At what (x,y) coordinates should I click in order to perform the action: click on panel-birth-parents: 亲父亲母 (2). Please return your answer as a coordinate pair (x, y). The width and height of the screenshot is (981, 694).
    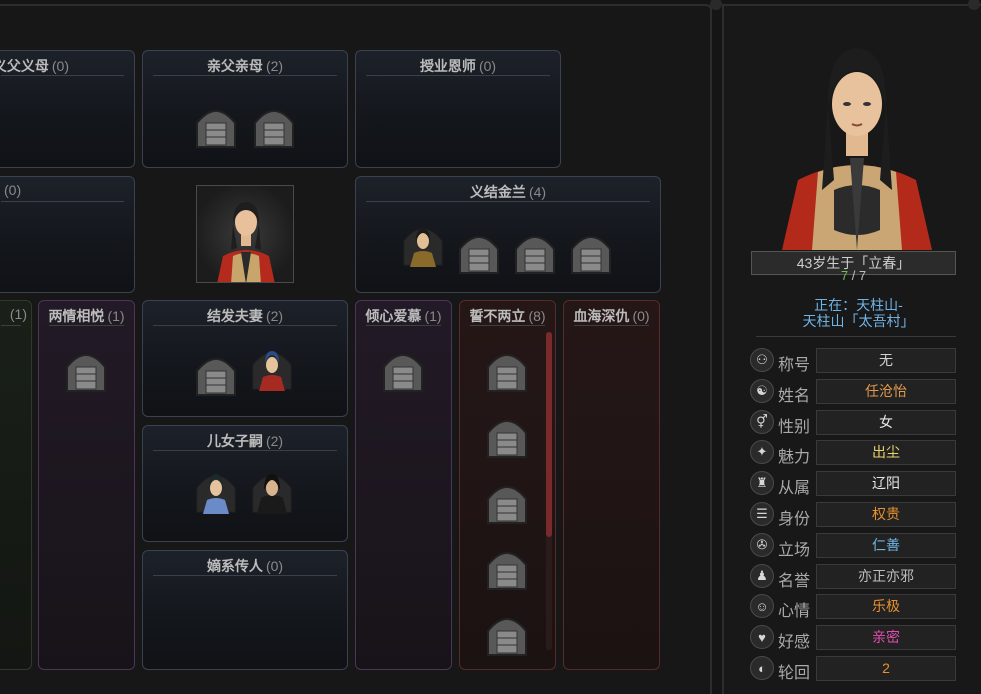
    Looking at the image, I should click on (245, 109).